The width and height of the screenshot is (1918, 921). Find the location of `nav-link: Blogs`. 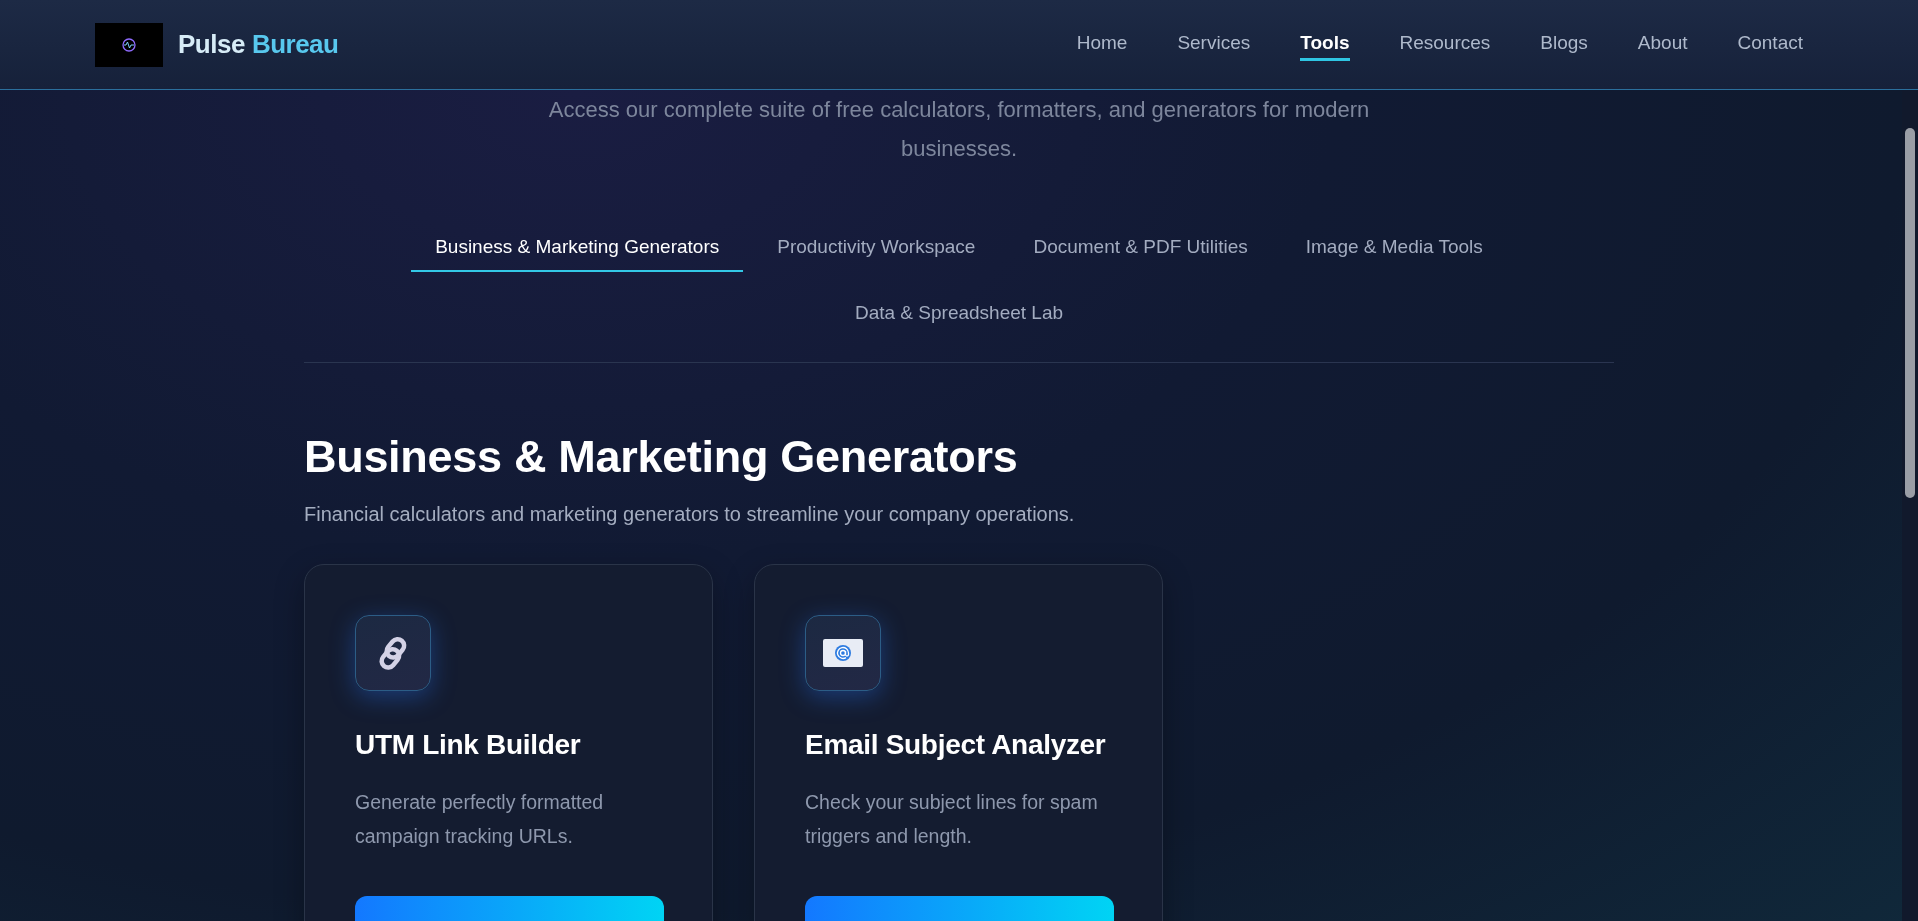

nav-link: Blogs is located at coordinates (1564, 44).